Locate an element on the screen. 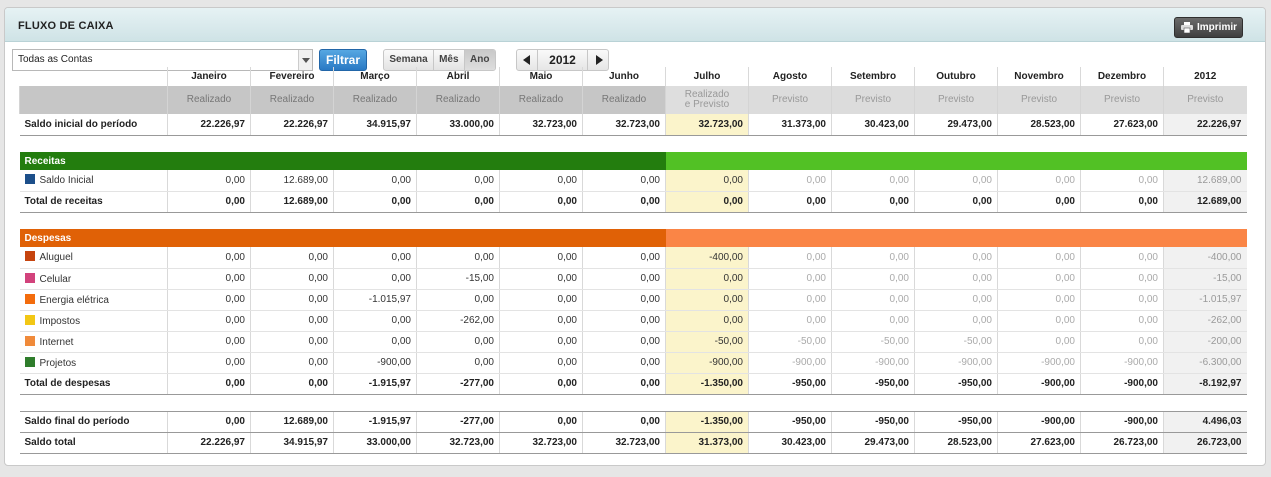  value-cell: -262,00 is located at coordinates (458, 321).